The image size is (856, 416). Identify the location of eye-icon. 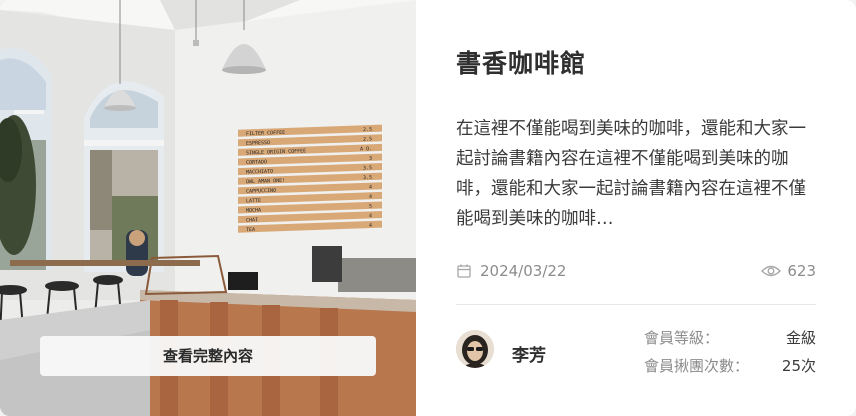
(771, 271).